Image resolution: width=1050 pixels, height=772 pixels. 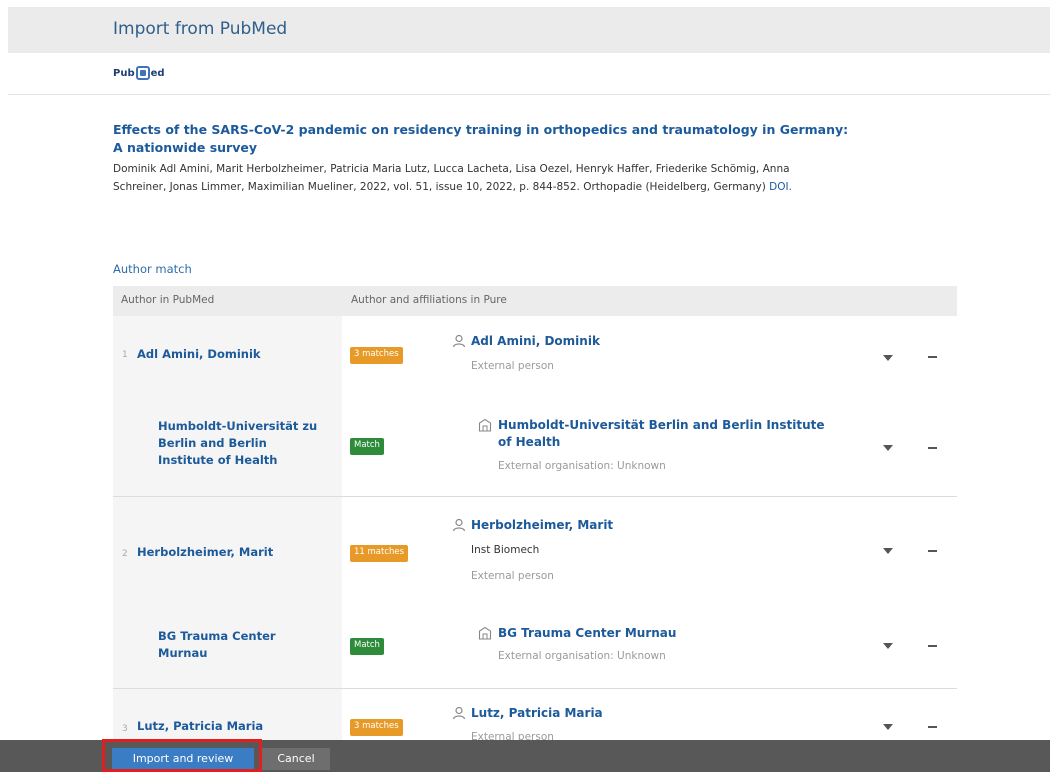 I want to click on affiliation-line: BG Trauma Center, so click(x=217, y=636).